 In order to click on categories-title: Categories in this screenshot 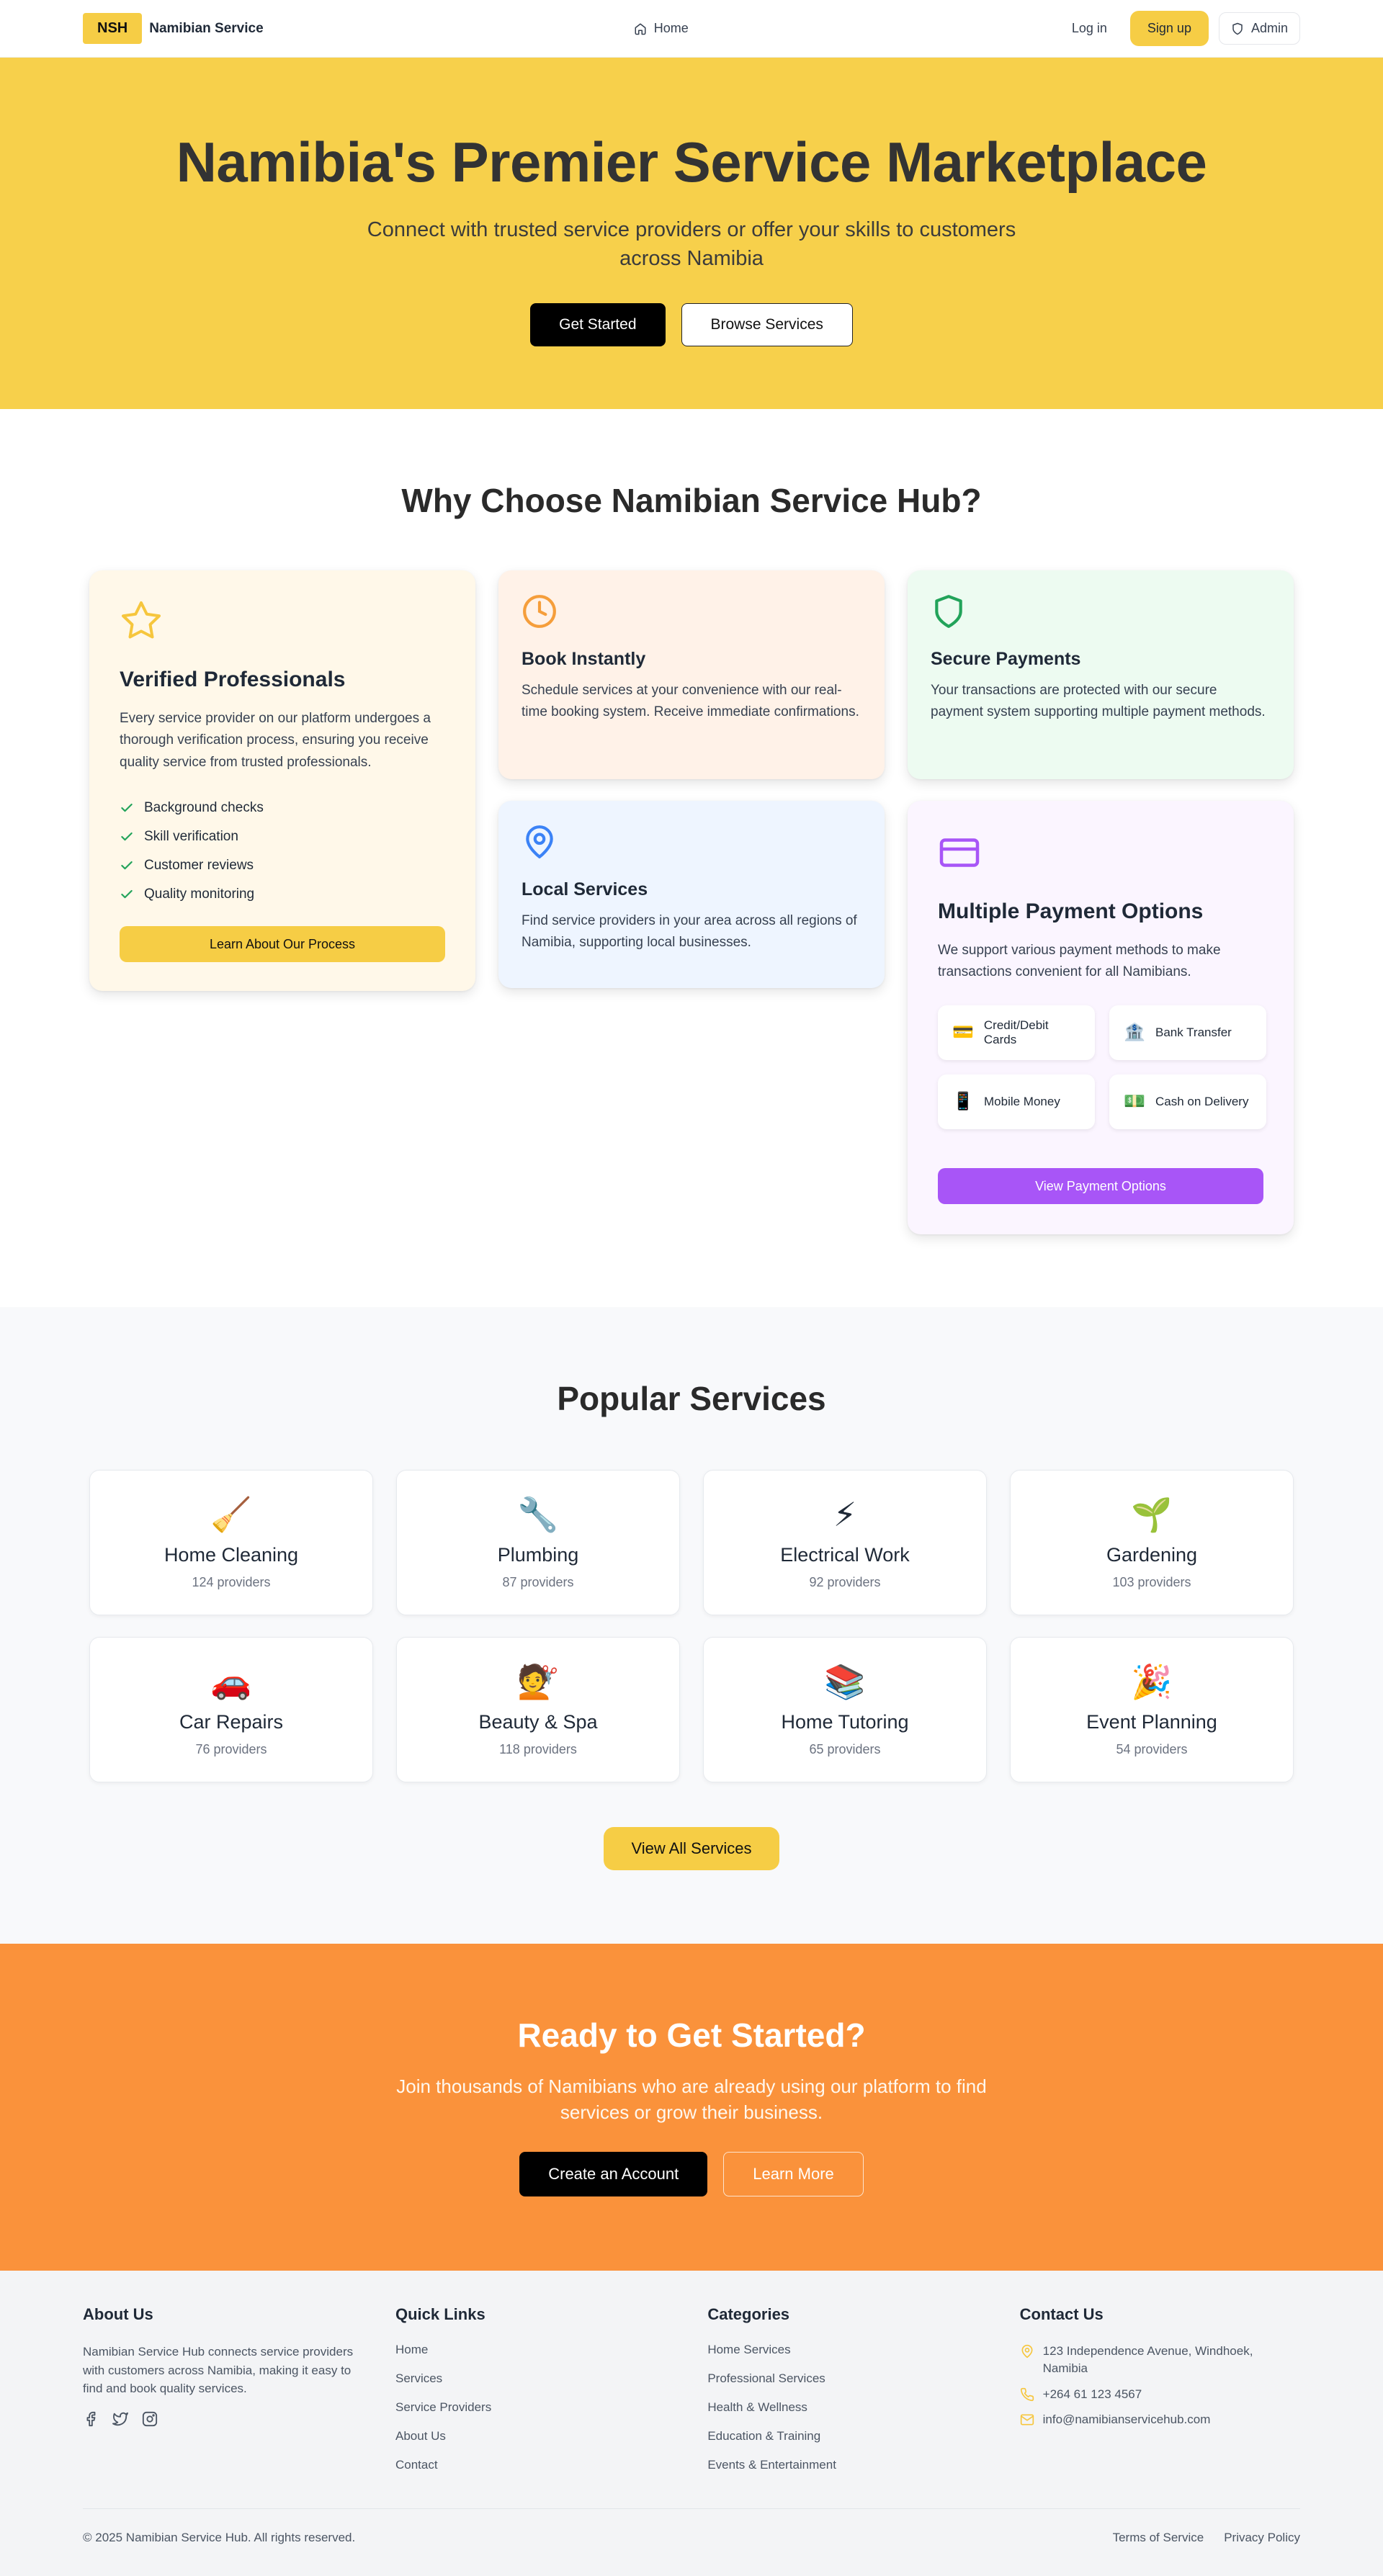, I will do `click(748, 2314)`.